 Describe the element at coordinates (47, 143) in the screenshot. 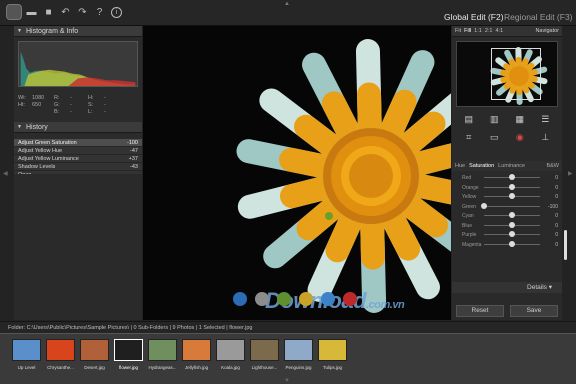

I see `history-item-name: Adjust Green Saturation` at that location.